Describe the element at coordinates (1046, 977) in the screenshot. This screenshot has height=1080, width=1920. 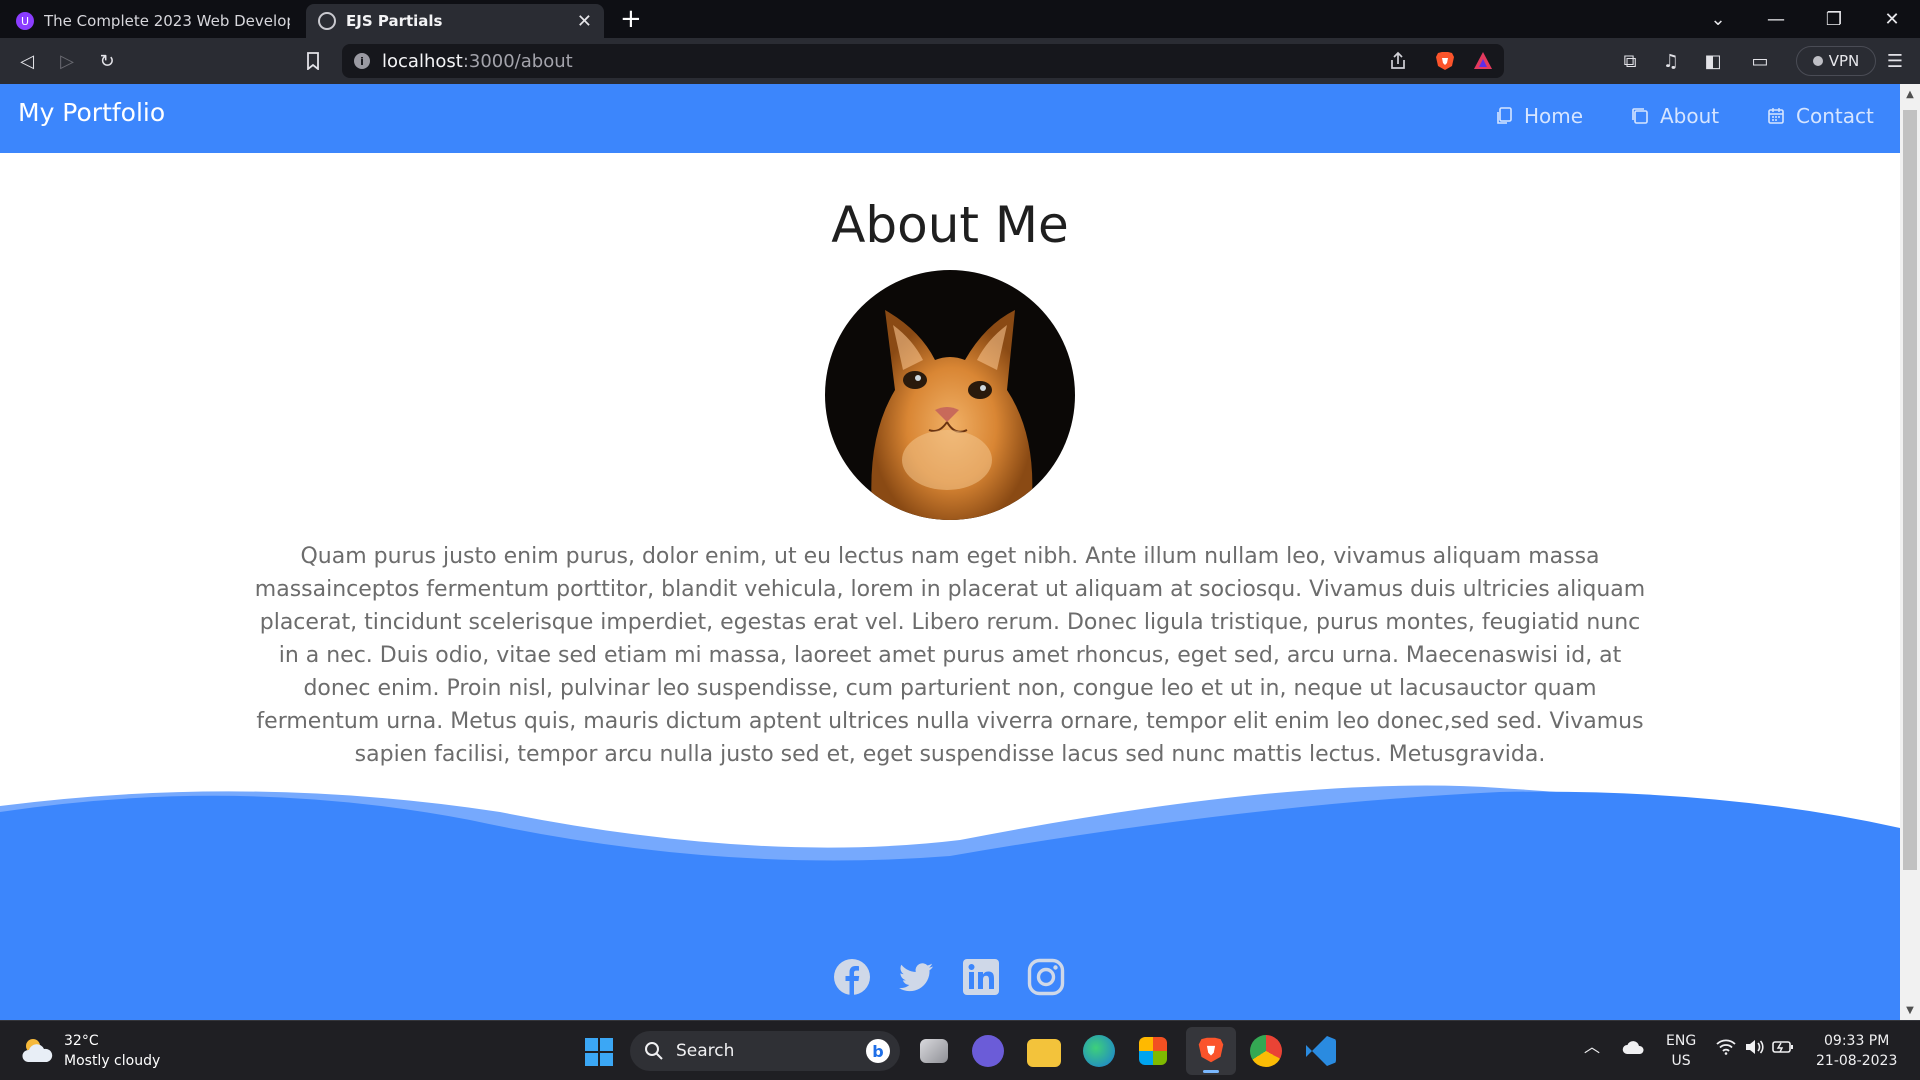
I see `instagram-icon` at that location.